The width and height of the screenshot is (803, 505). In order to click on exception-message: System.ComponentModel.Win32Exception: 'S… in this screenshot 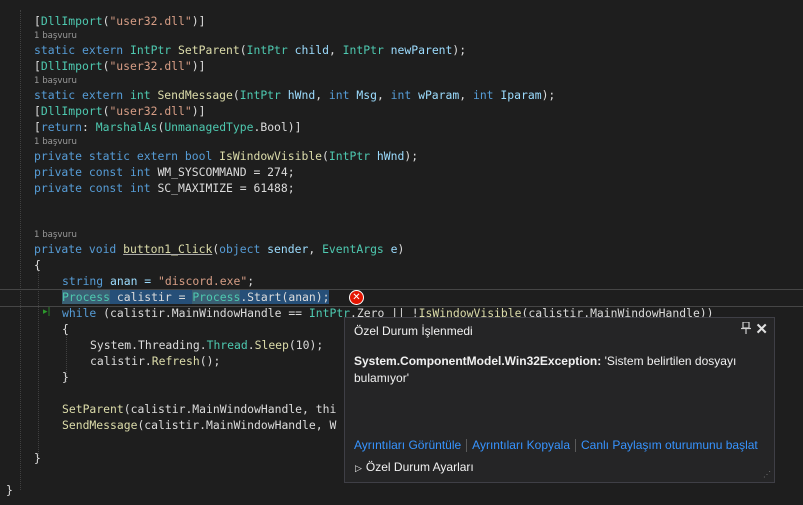, I will do `click(554, 370)`.